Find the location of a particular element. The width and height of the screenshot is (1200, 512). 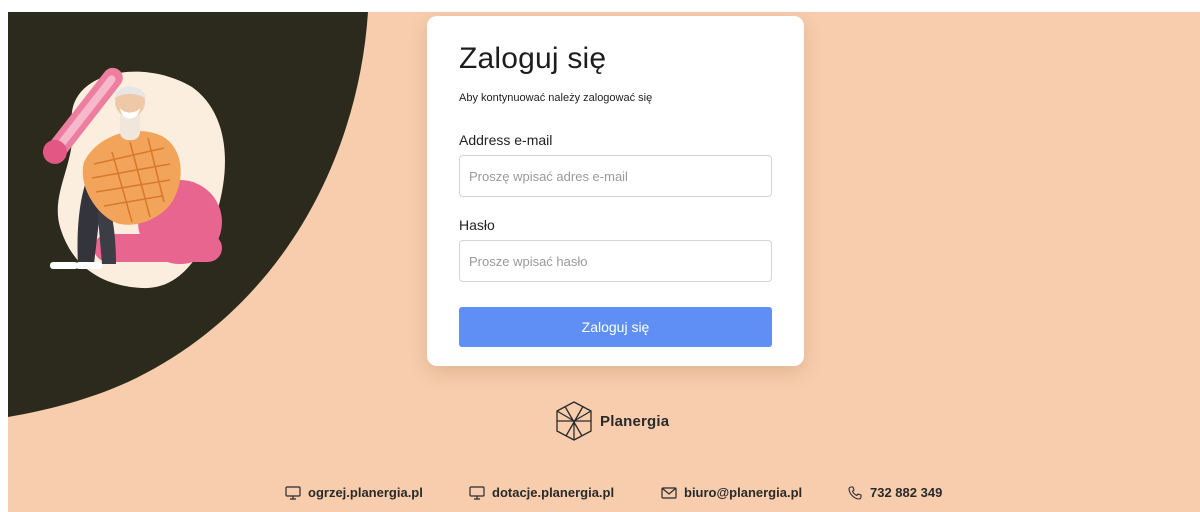

footer-link-label: ogrzej.planergia.pl is located at coordinates (365, 492).